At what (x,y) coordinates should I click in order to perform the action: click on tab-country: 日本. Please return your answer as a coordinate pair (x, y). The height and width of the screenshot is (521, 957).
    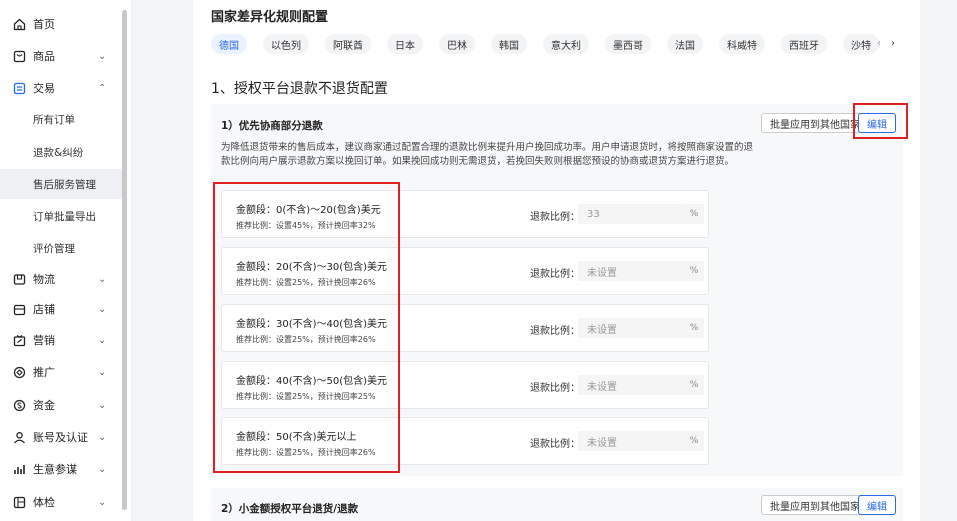
    Looking at the image, I should click on (405, 44).